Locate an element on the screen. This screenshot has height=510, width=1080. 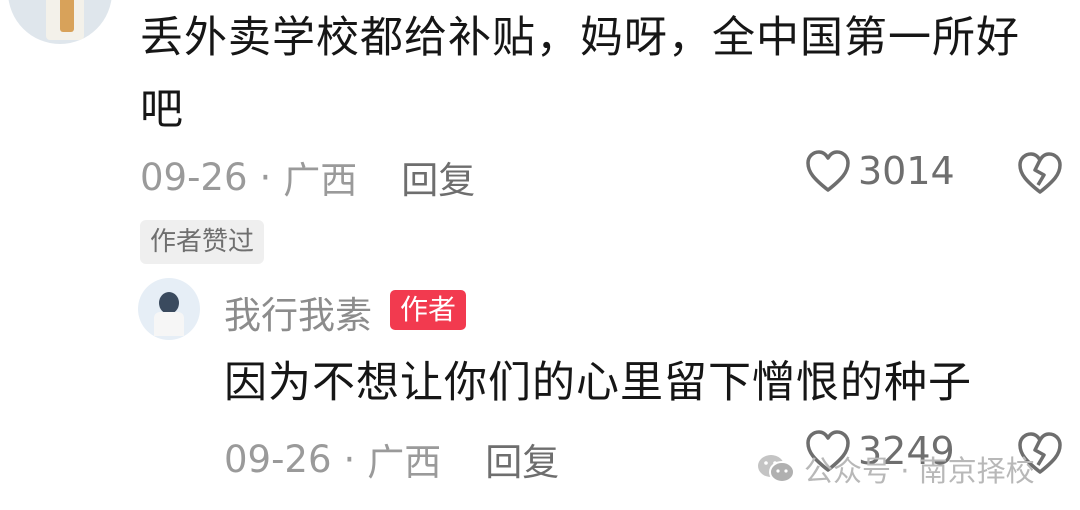
reply-text: 因为不想让你们的心里留下憎恨的种子 is located at coordinates (598, 383).